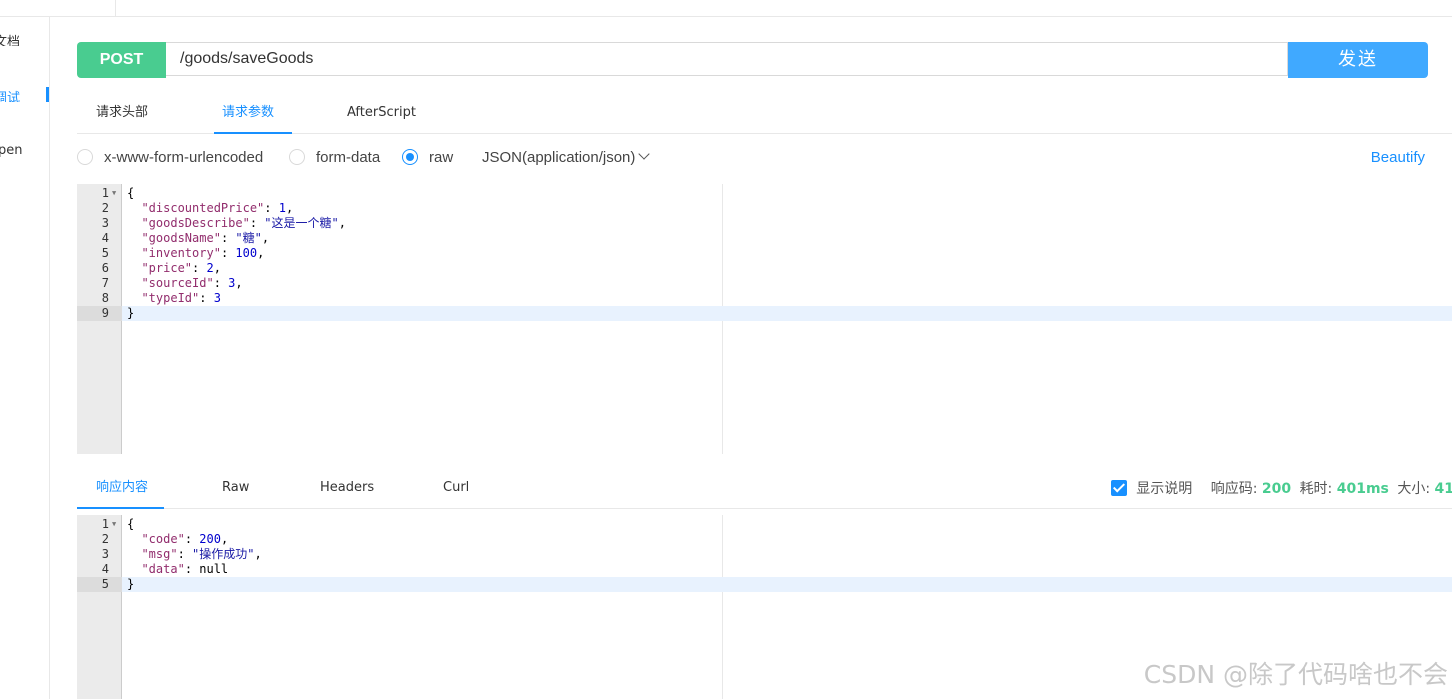  I want to click on sidebar-item-label: 调试, so click(10, 96).